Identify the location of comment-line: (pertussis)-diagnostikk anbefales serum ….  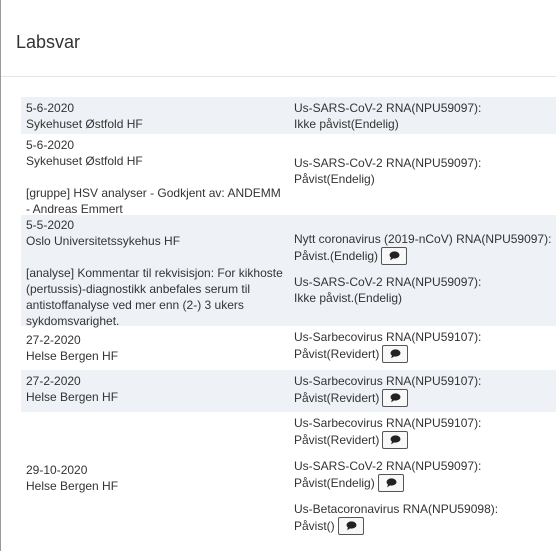
(138, 289).